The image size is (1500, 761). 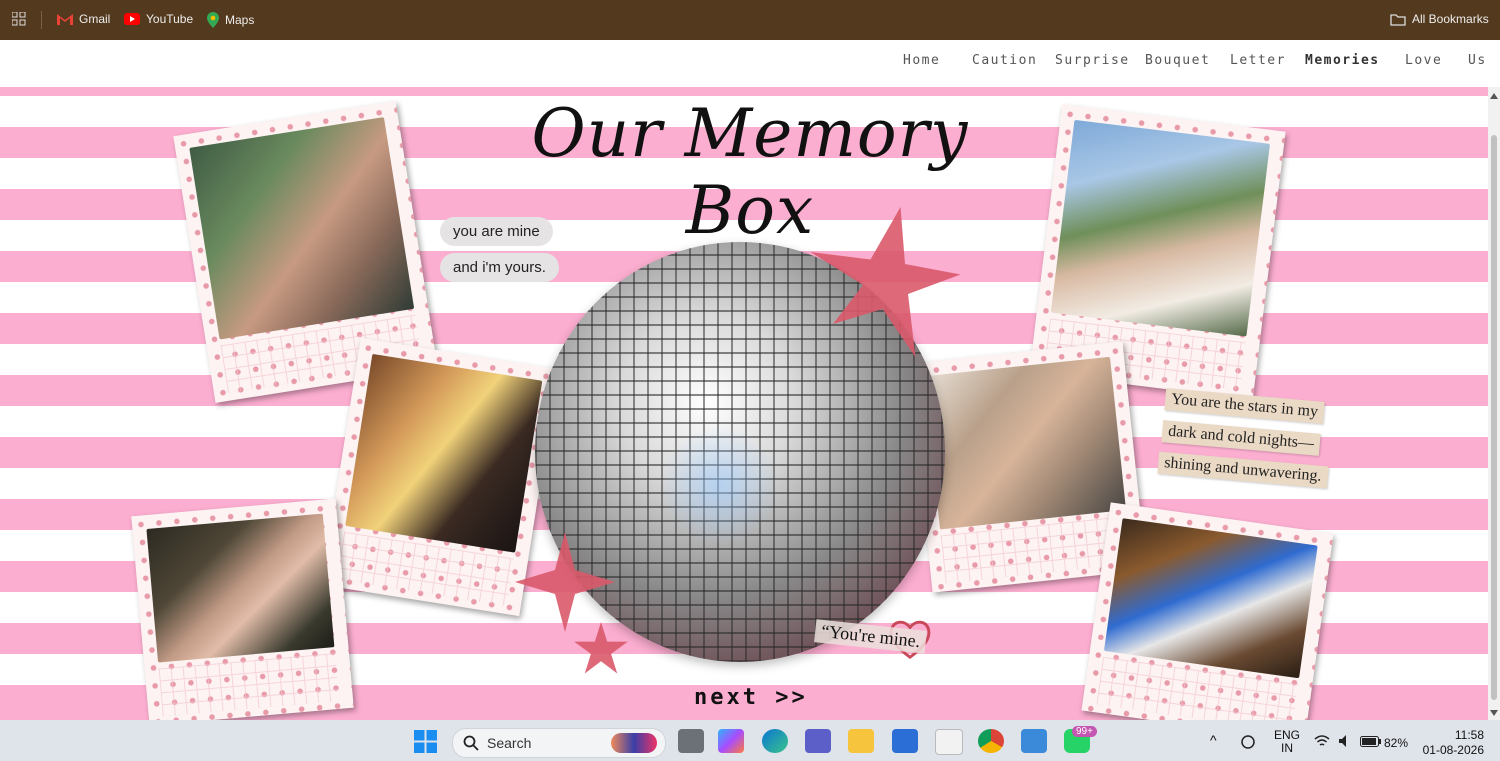 I want to click on nav-home: Home, so click(x=921, y=60).